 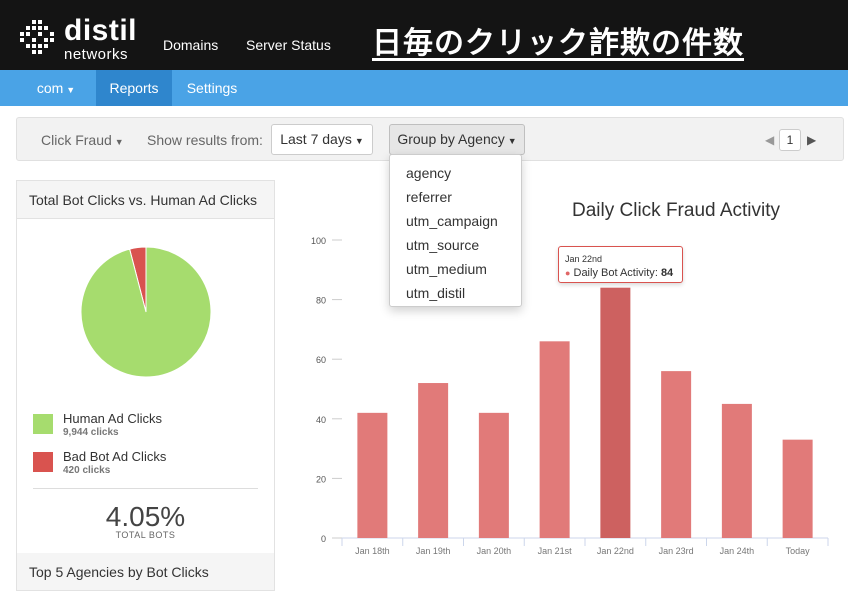 I want to click on report-type-dropdown: Click Fraud ▼, so click(x=82, y=140).